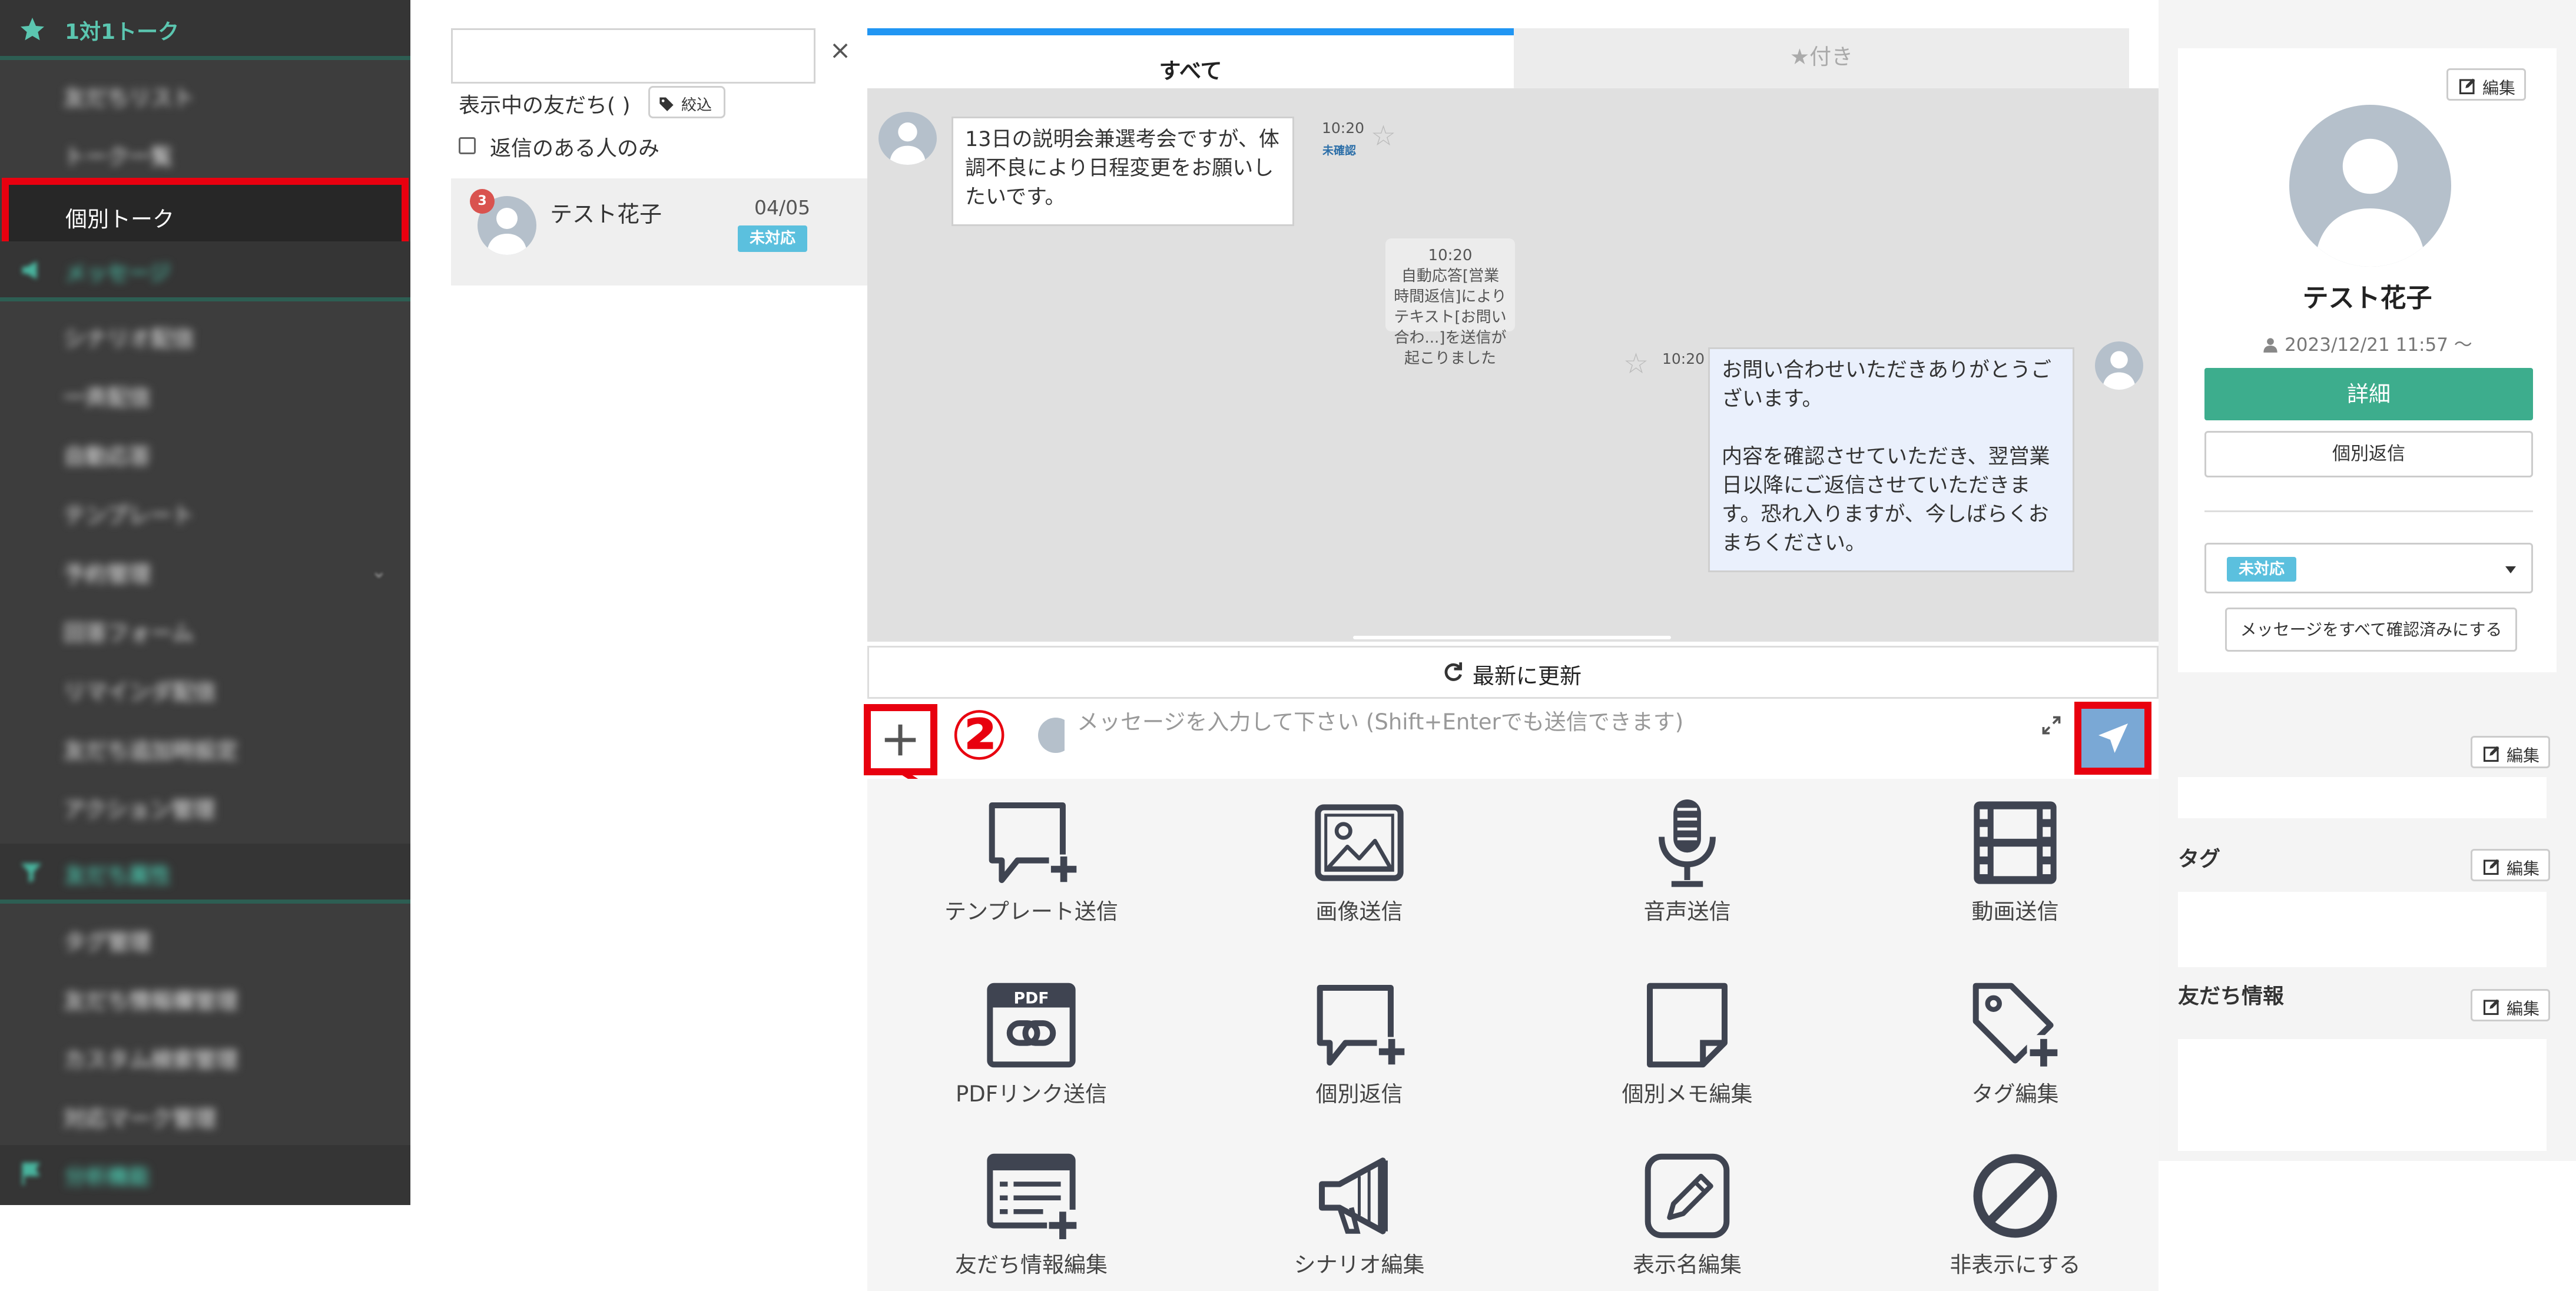 This screenshot has height=1291, width=2576. I want to click on tag-plus-icon, so click(2016, 1025).